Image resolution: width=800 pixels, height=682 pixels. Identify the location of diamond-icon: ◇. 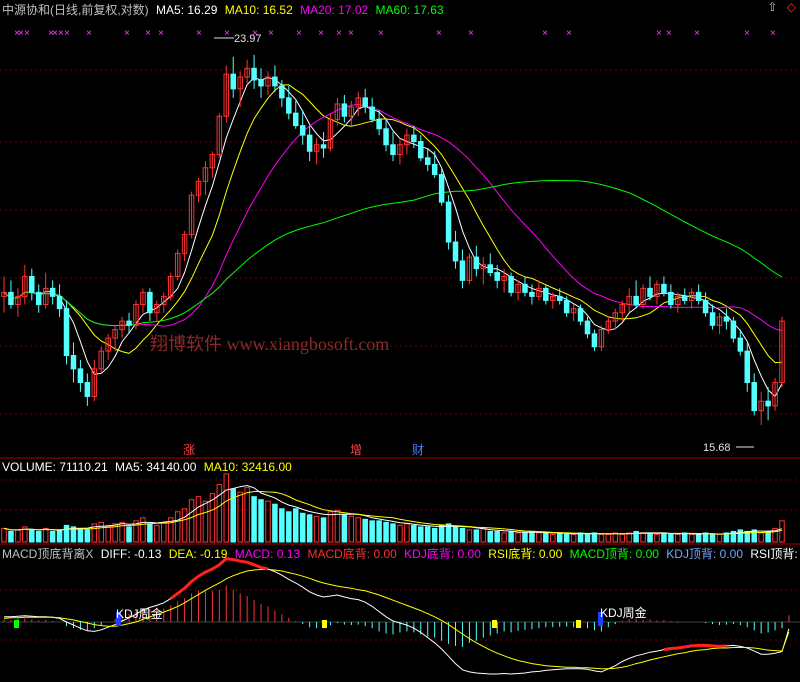
(791, 7).